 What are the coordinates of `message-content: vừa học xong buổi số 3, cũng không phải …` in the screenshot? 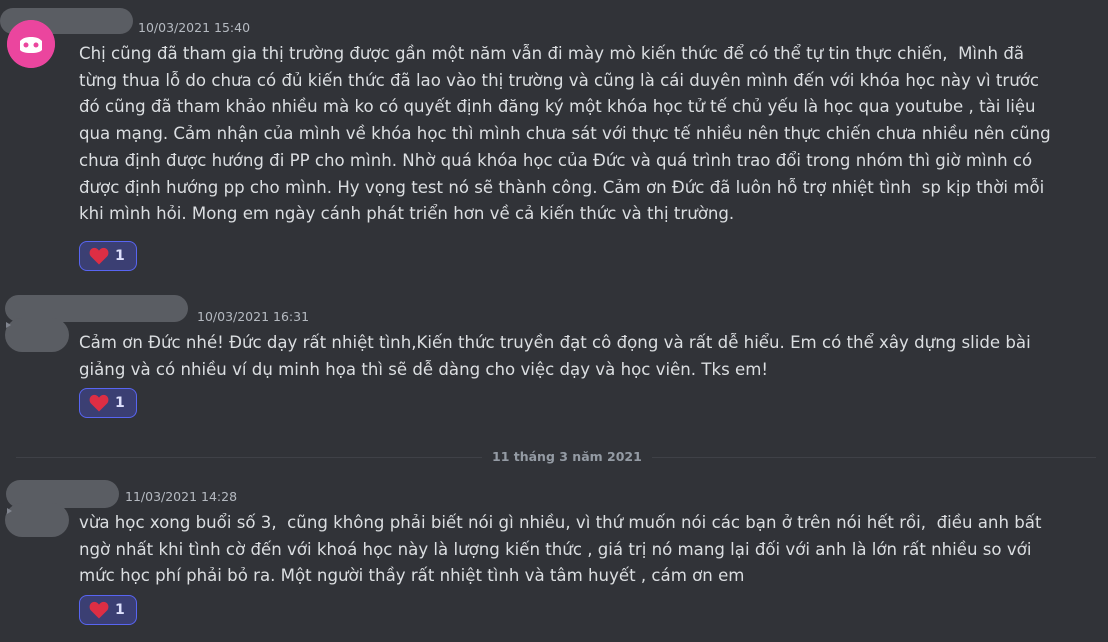 It's located at (560, 549).